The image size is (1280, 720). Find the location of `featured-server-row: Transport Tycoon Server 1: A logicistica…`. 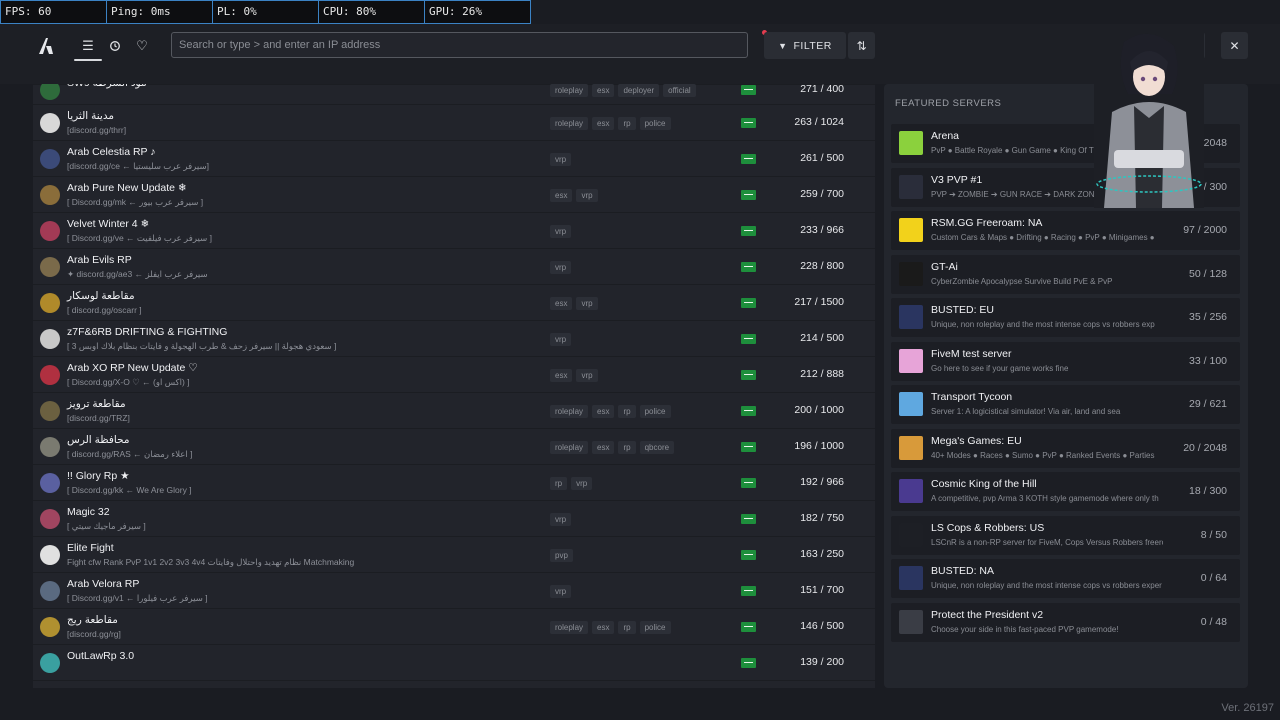

featured-server-row: Transport Tycoon Server 1: A logicistica… is located at coordinates (1065, 404).